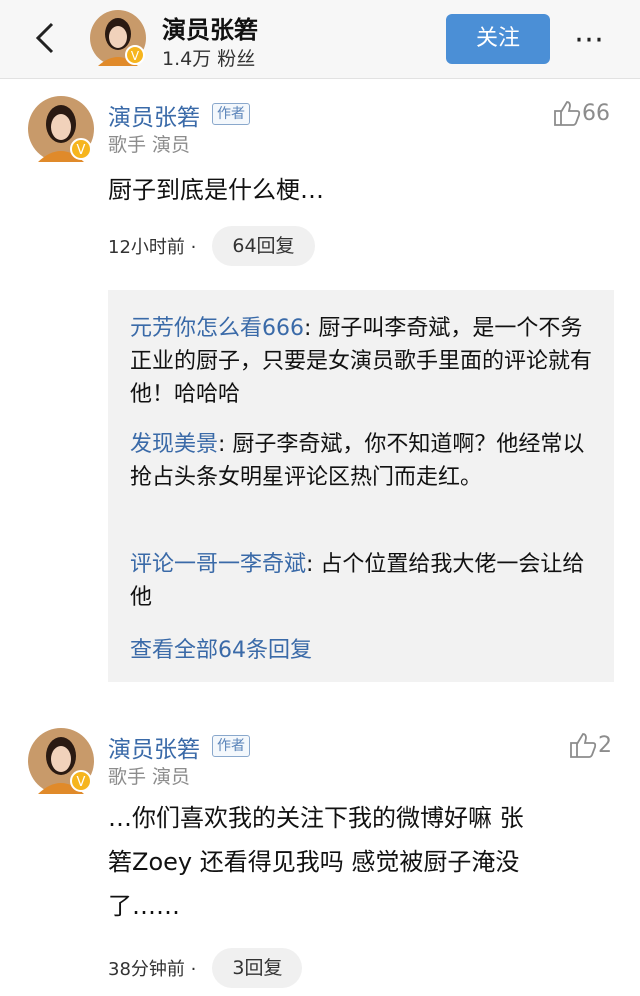 This screenshot has height=996, width=640. What do you see at coordinates (498, 39) in the screenshot?
I see `follow-button: 关注` at bounding box center [498, 39].